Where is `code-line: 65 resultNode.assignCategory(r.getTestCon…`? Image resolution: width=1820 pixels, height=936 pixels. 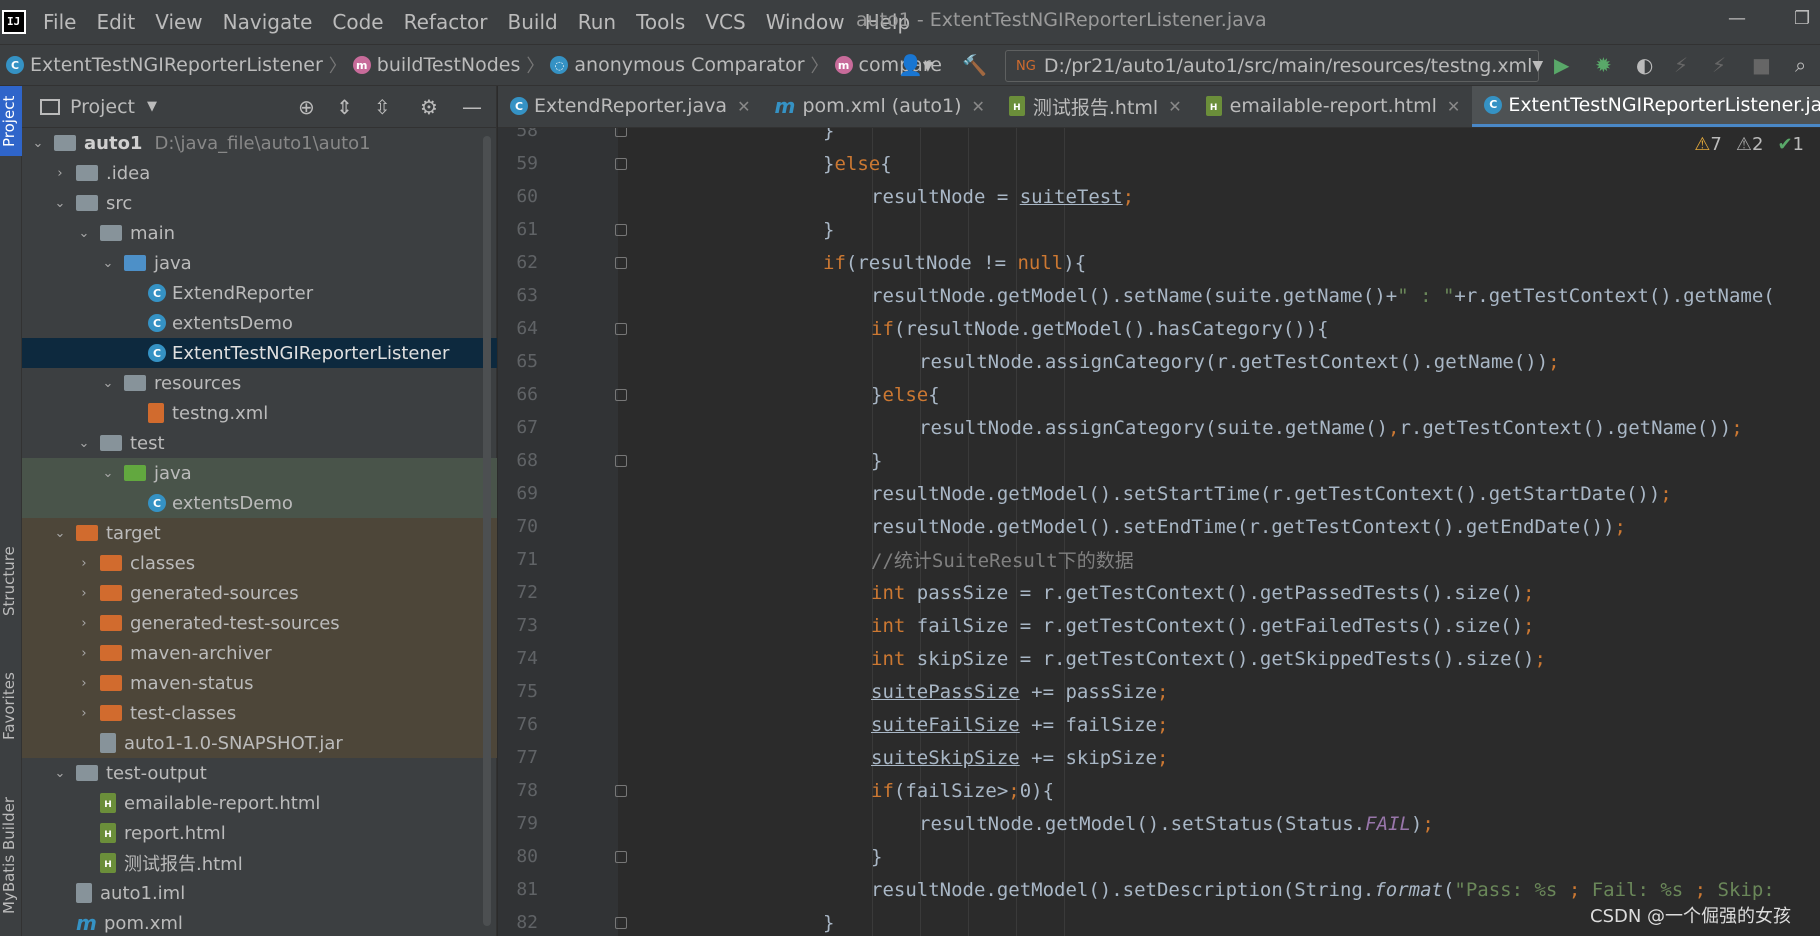
code-line: 65 resultNode.assignCategory(r.getTestCon… is located at coordinates (1159, 361).